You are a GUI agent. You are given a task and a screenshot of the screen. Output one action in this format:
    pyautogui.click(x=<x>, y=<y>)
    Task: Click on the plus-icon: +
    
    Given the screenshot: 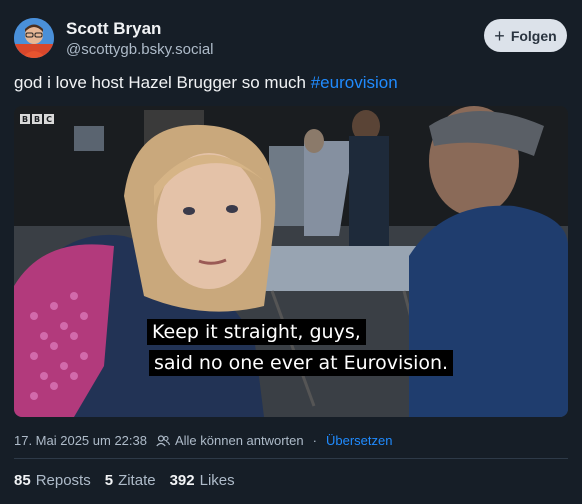 What is the action you would take?
    pyautogui.click(x=499, y=35)
    